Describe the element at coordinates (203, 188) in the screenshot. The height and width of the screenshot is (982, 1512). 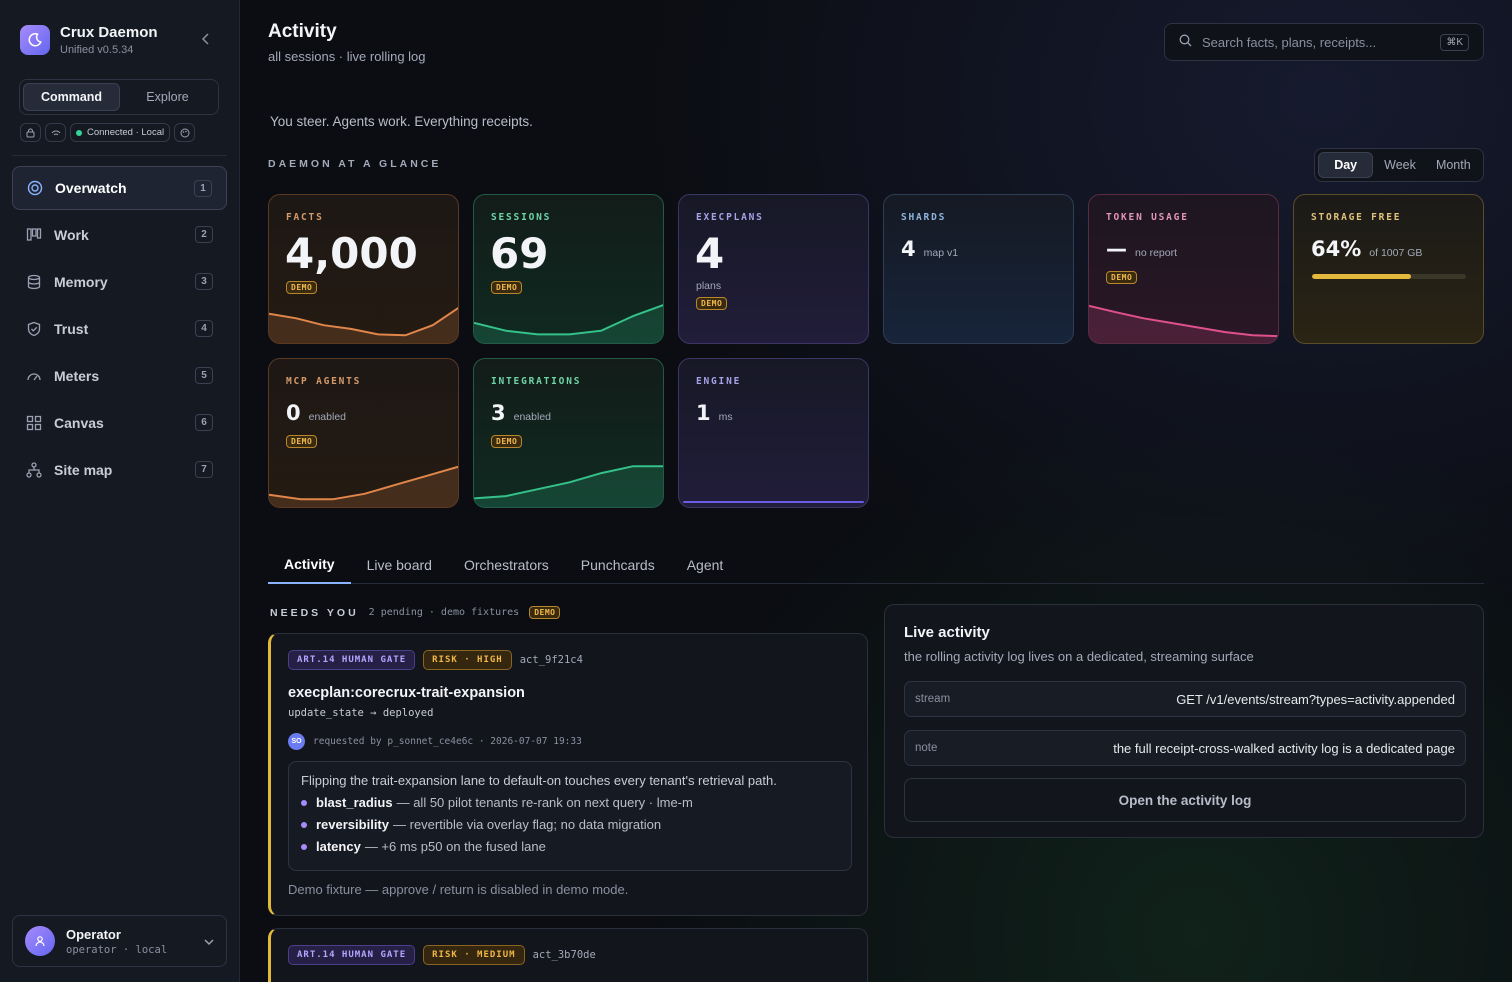
I see `shortcut-badge: 1` at that location.